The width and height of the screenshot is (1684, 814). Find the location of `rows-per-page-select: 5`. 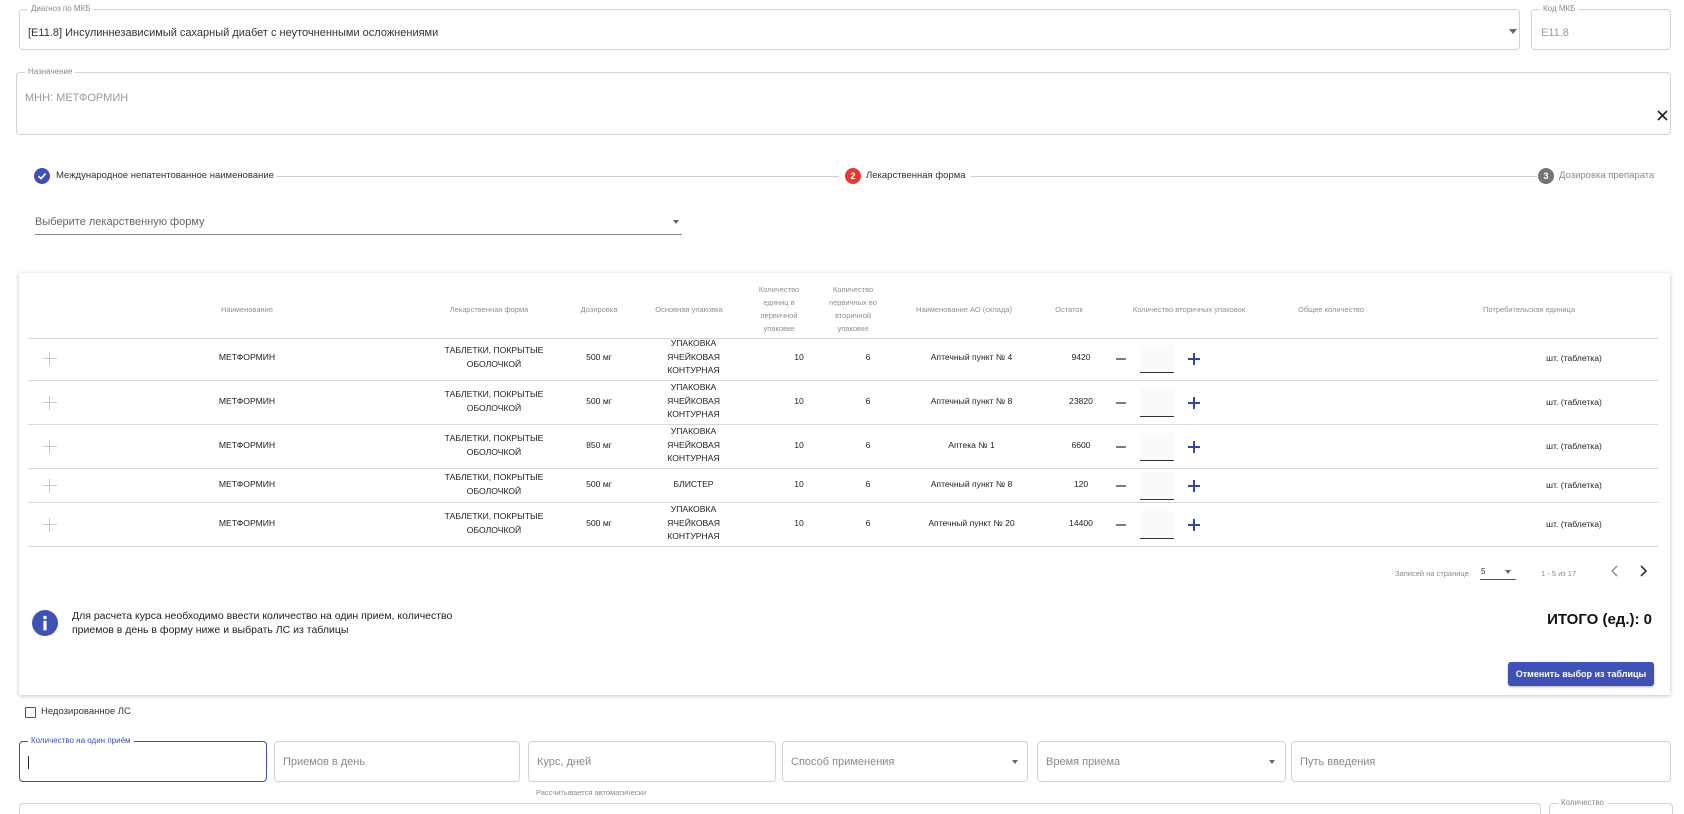

rows-per-page-select: 5 is located at coordinates (1498, 572).